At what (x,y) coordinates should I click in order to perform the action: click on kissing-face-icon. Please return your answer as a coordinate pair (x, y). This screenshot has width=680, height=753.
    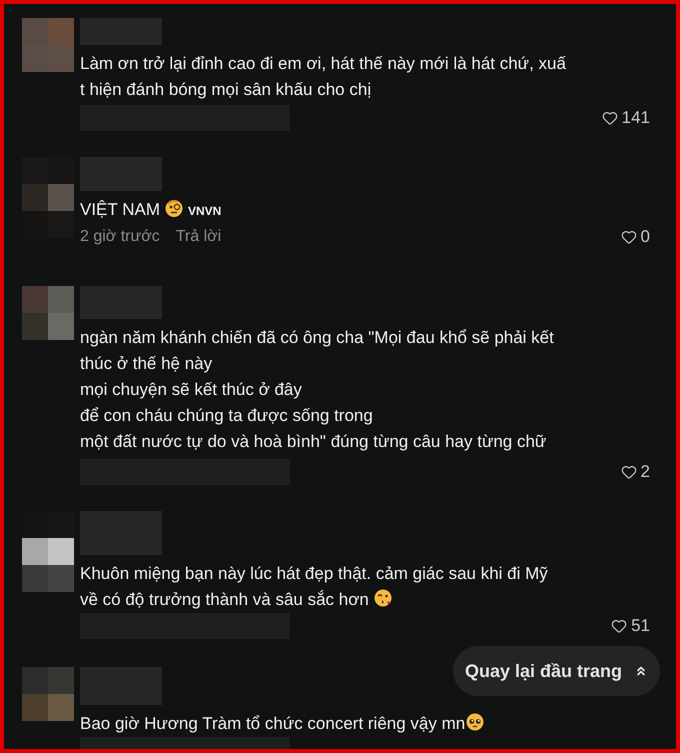
    Looking at the image, I should click on (382, 598).